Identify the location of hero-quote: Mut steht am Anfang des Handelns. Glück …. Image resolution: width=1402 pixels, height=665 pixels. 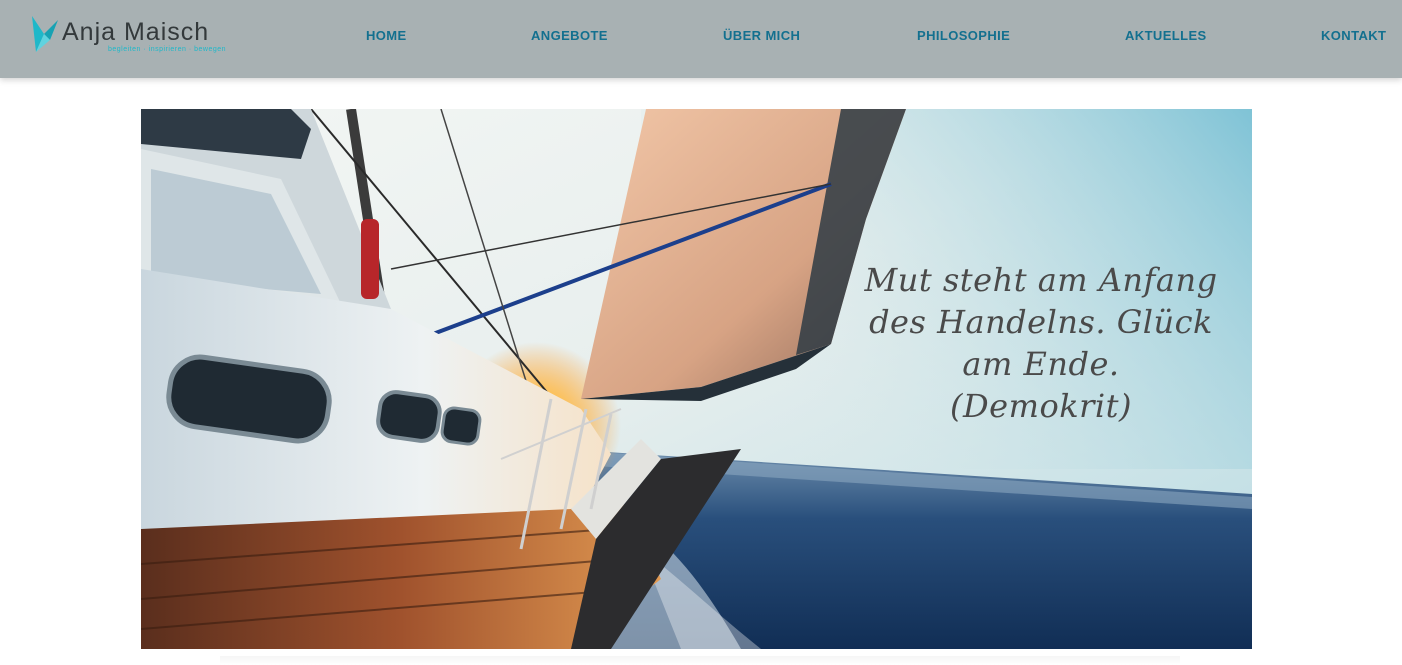
(1041, 343).